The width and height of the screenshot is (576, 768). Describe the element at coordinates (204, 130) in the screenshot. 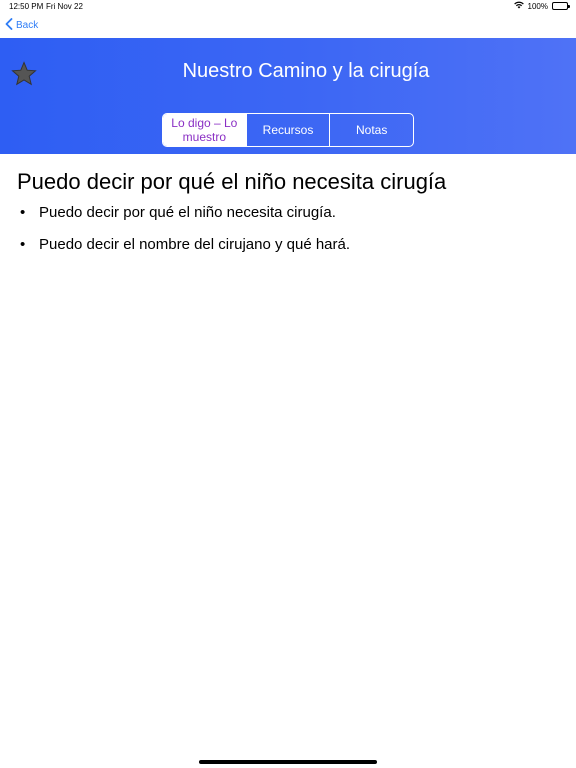

I see `tab-lo-digo-lo-muestro: Lo digo – Lo muestro` at that location.